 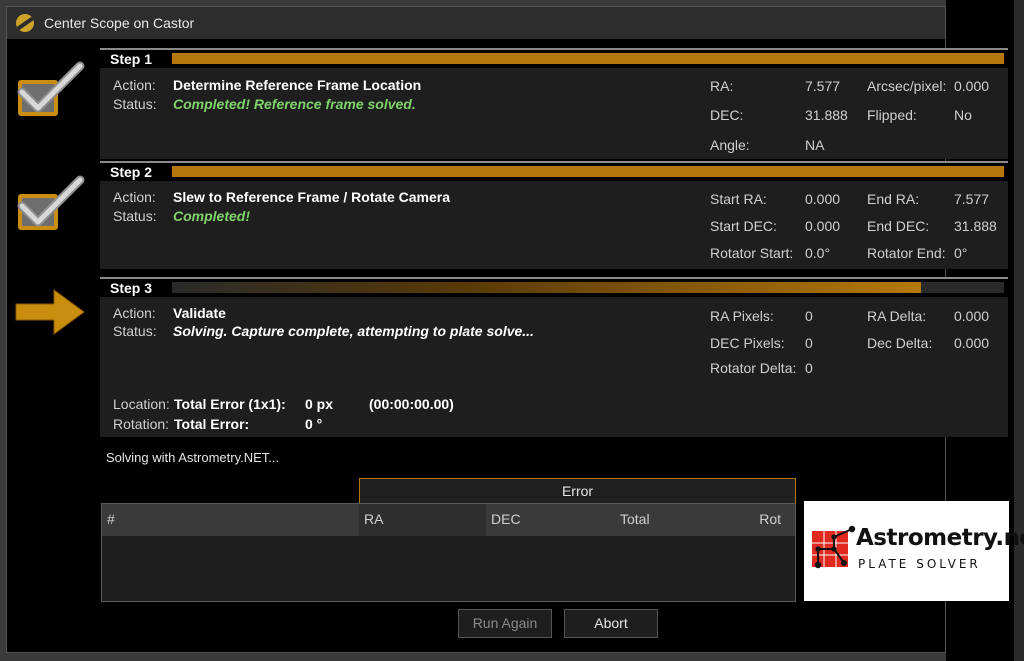 What do you see at coordinates (963, 115) in the screenshot?
I see `step1-flipped-value: No` at bounding box center [963, 115].